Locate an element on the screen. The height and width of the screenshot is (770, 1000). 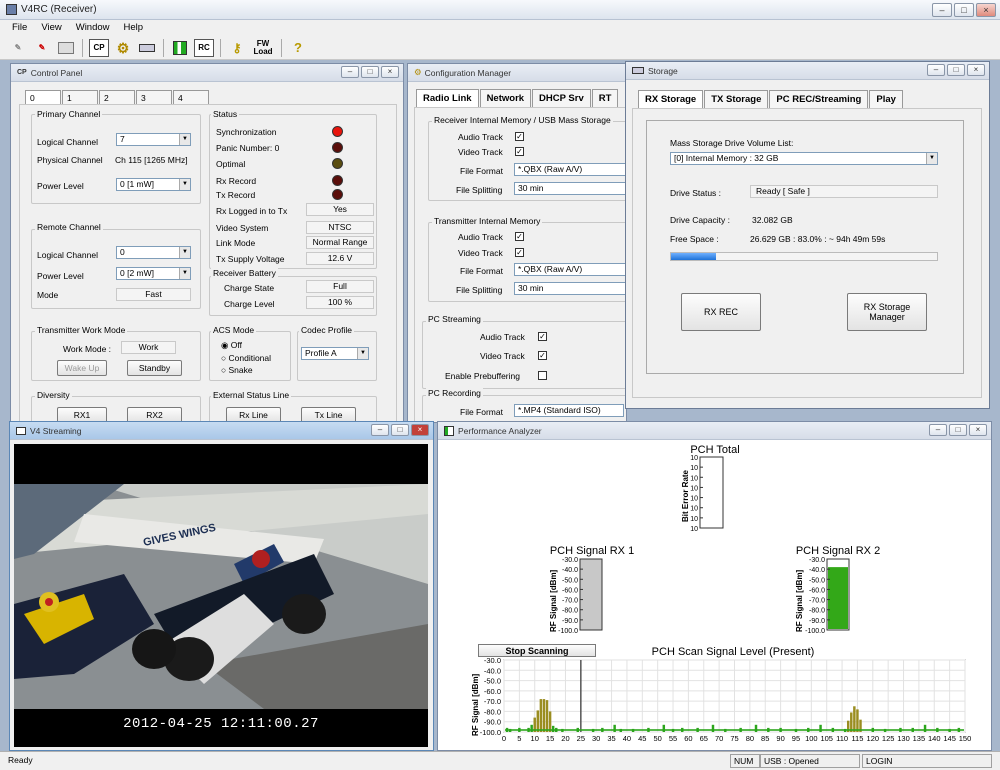
minimize-button: – is located at coordinates (942, 10).